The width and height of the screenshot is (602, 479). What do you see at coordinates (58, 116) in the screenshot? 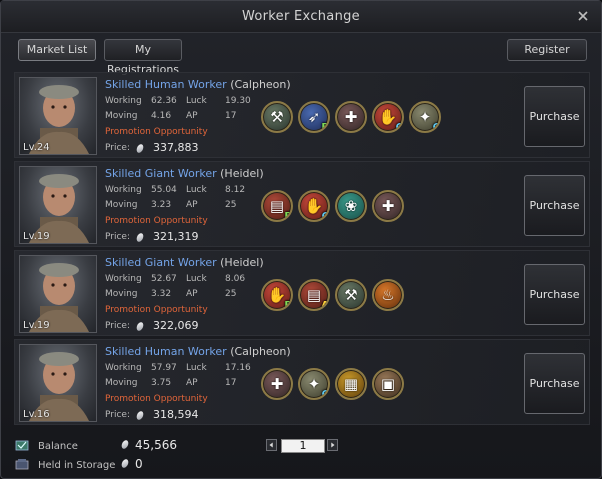
I see `worker-portrait: Lv.24` at bounding box center [58, 116].